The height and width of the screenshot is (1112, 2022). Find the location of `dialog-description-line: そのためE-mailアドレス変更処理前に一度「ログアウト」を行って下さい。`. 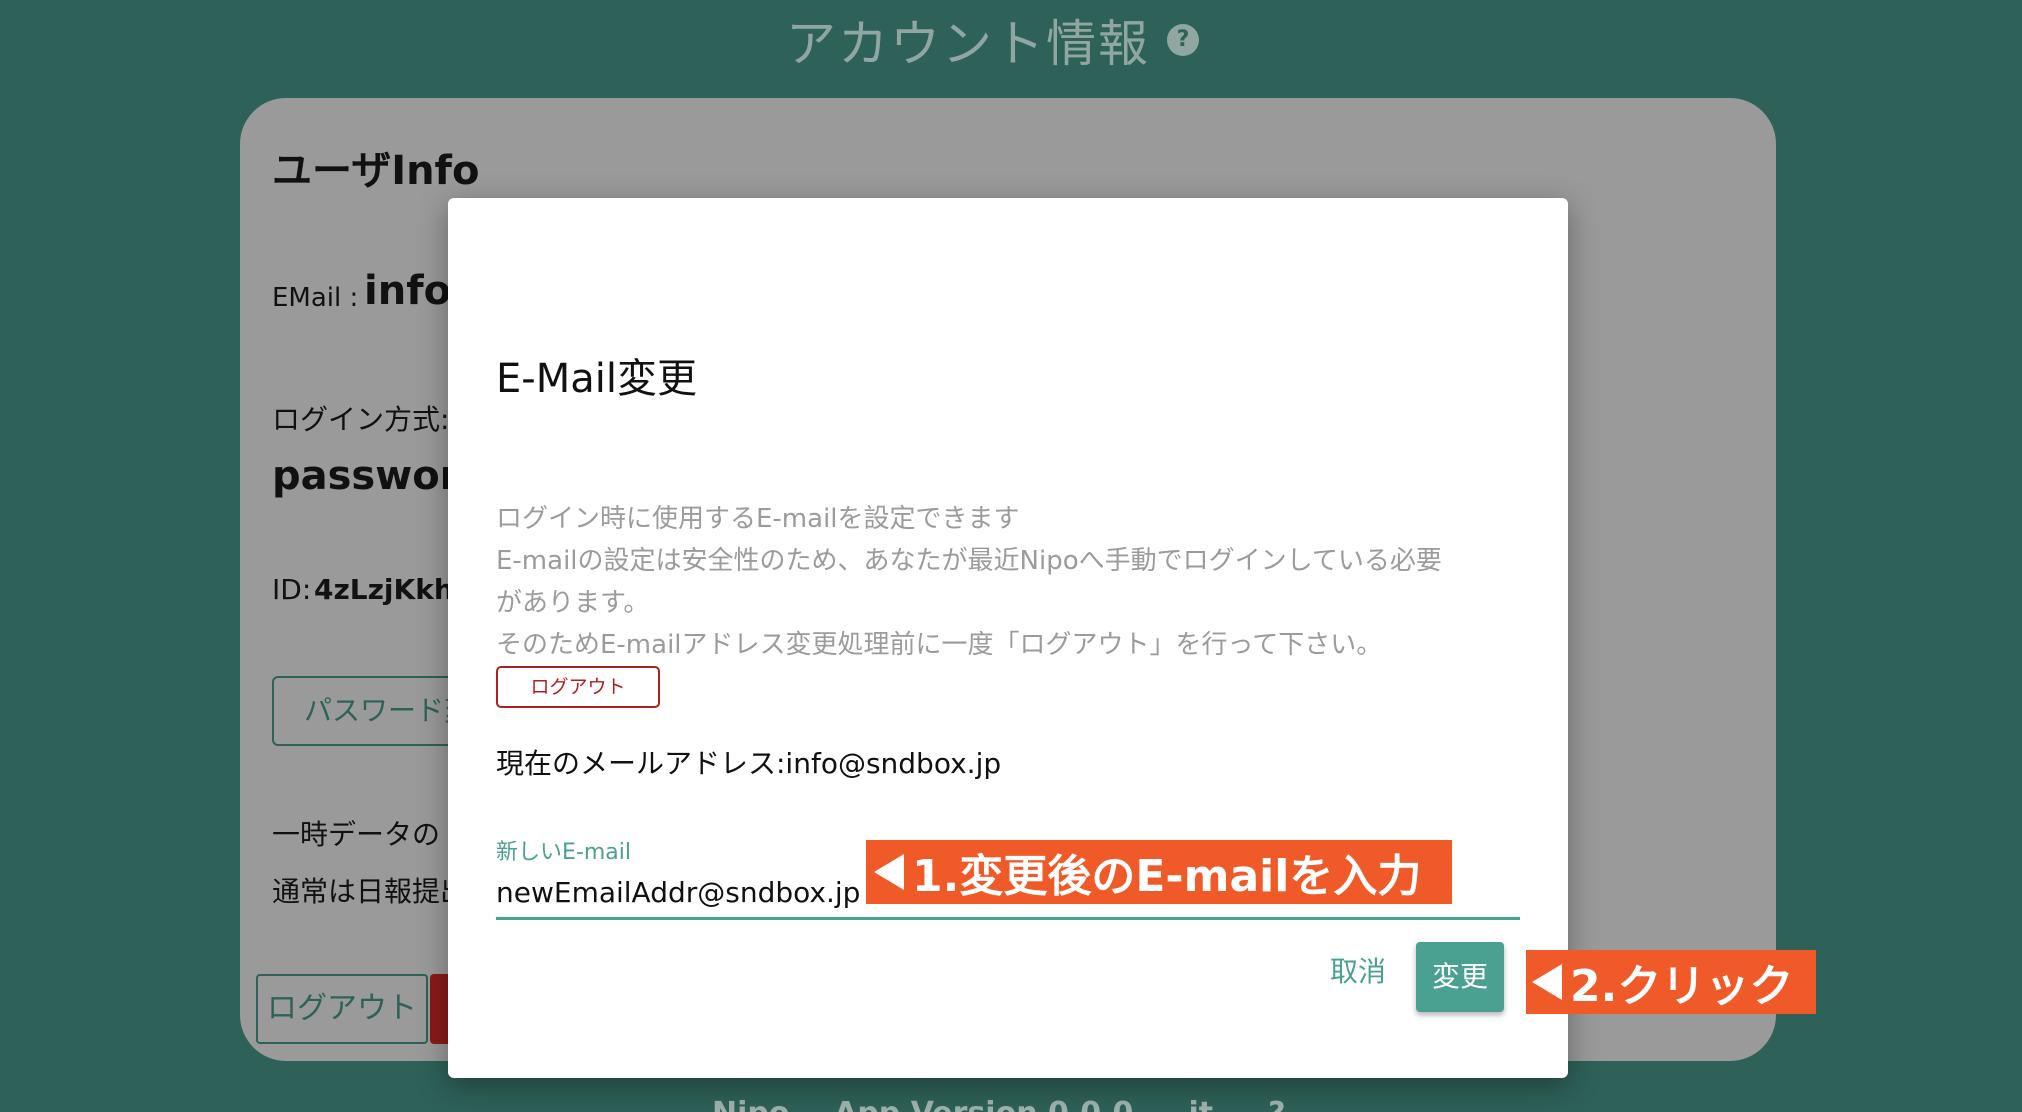

dialog-description-line: そのためE-mailアドレス変更処理前に一度「ログアウト」を行って下さい。 is located at coordinates (939, 645).